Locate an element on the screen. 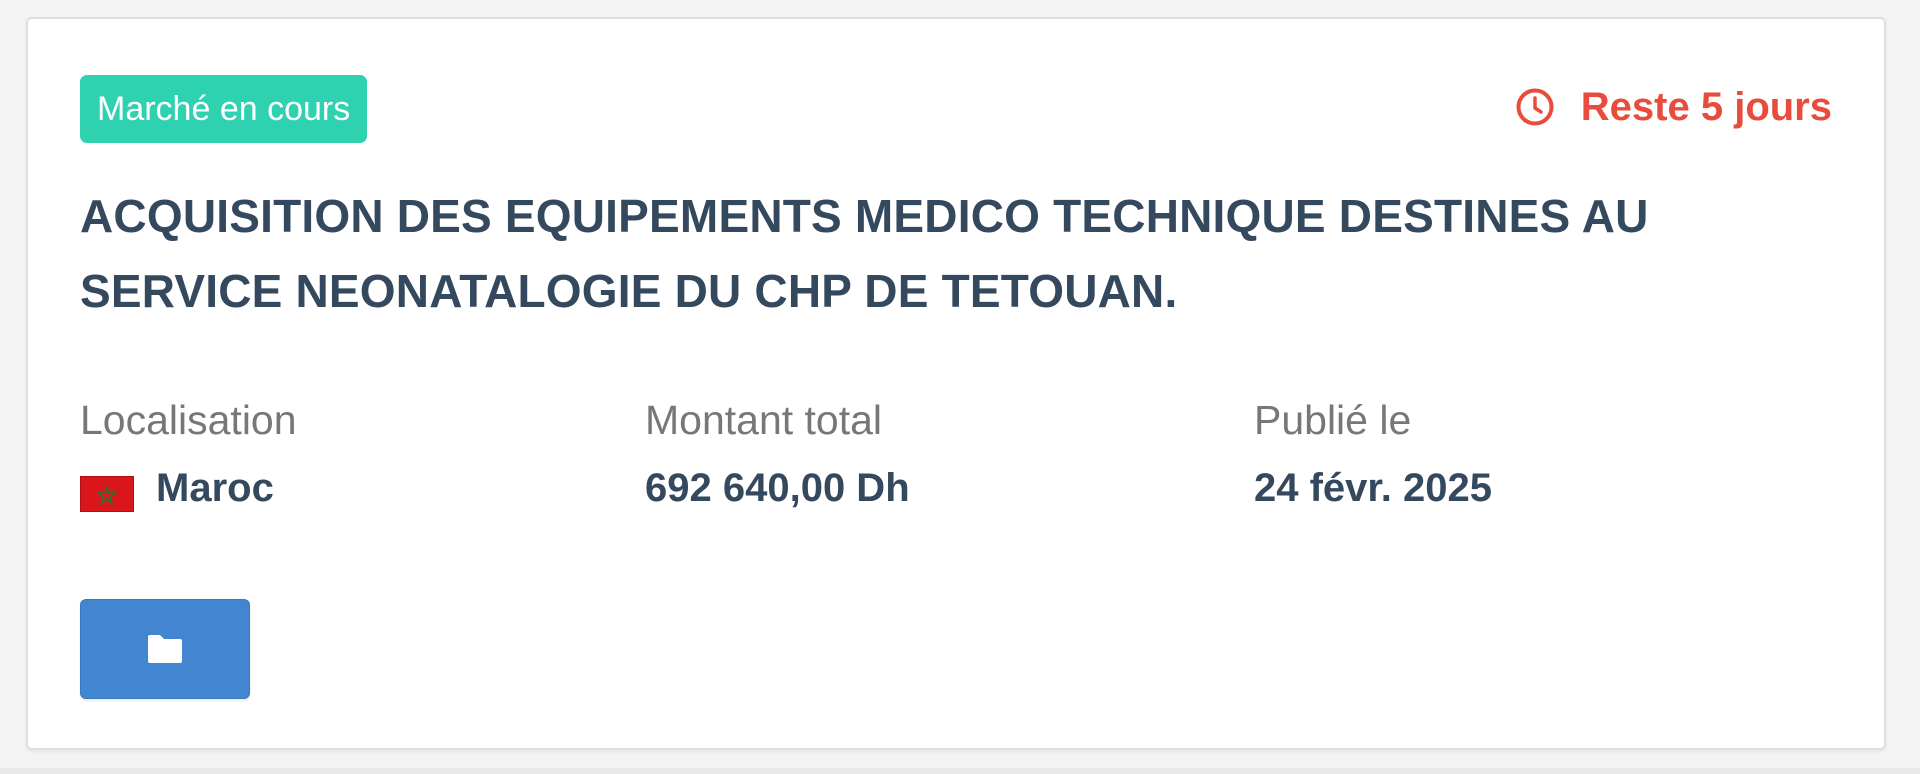 This screenshot has height=774, width=1920. countdown: Reste 5 jours is located at coordinates (1673, 107).